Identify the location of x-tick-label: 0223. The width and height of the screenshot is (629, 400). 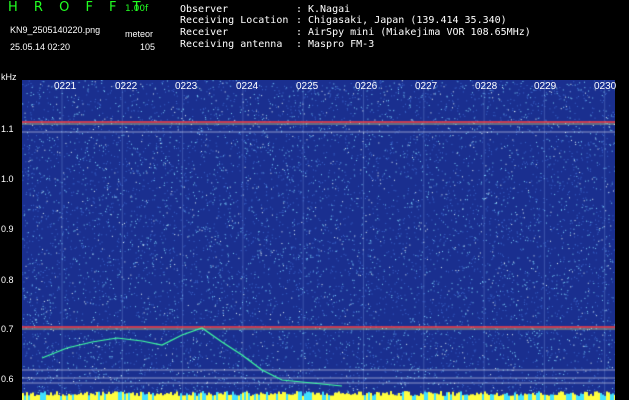
(186, 86).